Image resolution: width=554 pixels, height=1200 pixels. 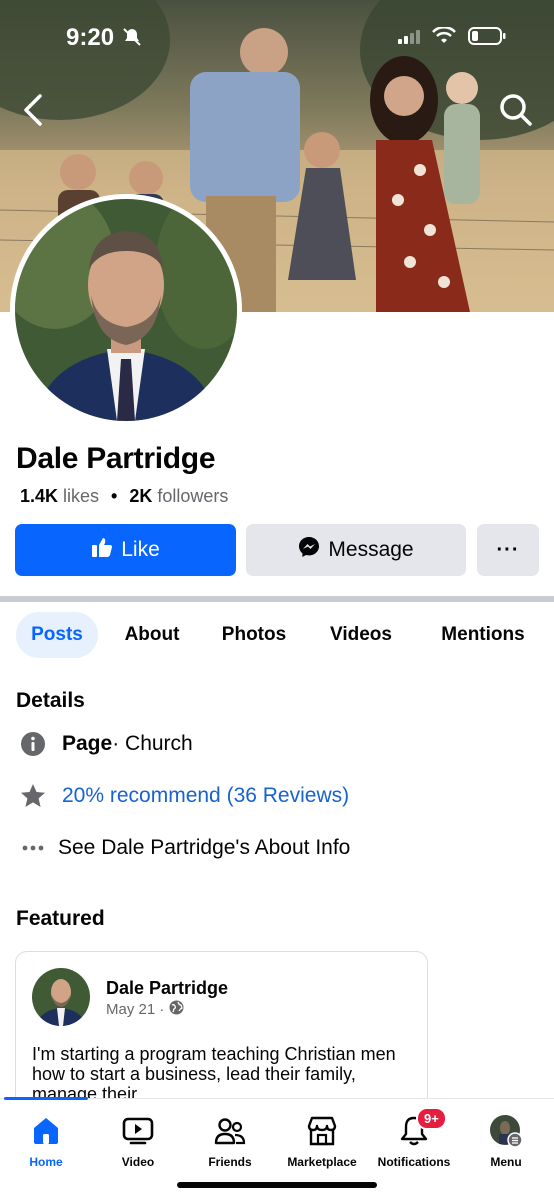 What do you see at coordinates (431, 1118) in the screenshot?
I see `notifications-badge: 9+` at bounding box center [431, 1118].